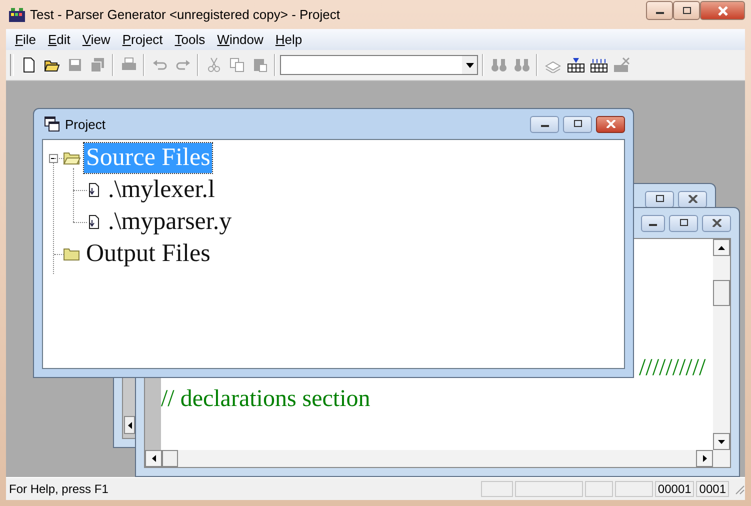 The height and width of the screenshot is (506, 751). Describe the element at coordinates (721, 248) in the screenshot. I see `up-arrow-icon` at that location.